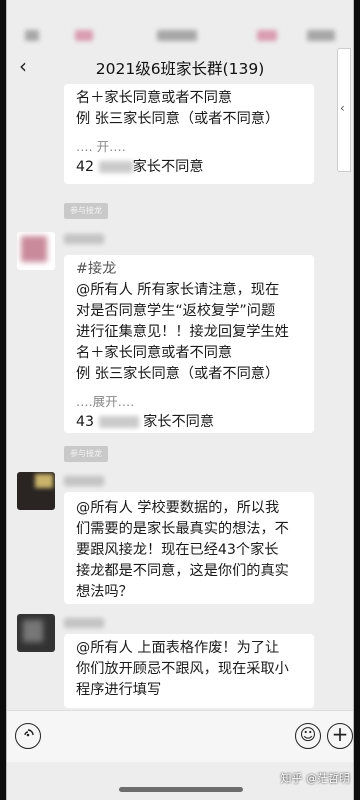  Describe the element at coordinates (315, 778) in the screenshot. I see `watermark: 知乎 @茫哲明` at that location.